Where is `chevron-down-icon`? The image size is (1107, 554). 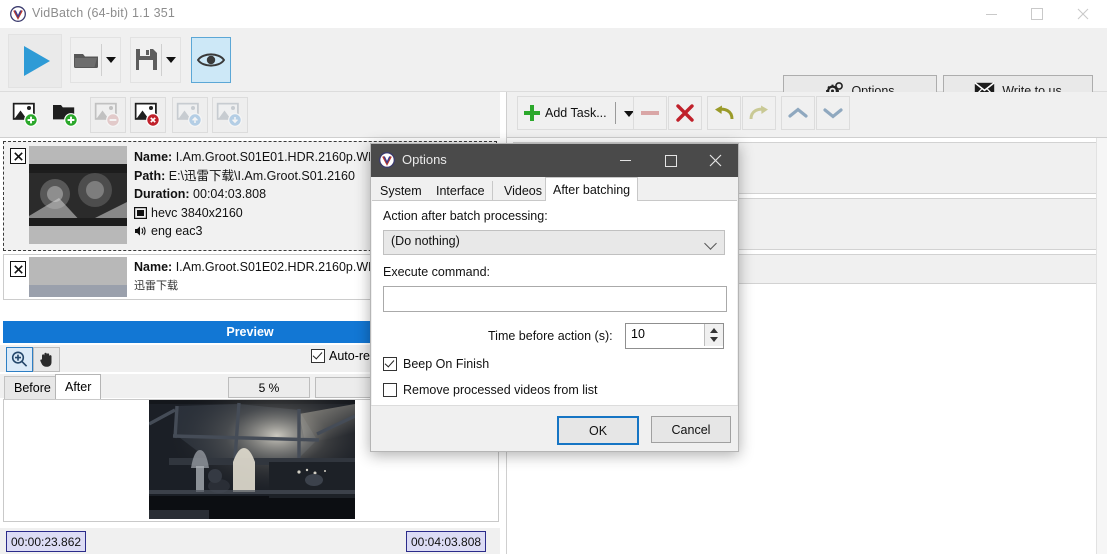 chevron-down-icon is located at coordinates (710, 243).